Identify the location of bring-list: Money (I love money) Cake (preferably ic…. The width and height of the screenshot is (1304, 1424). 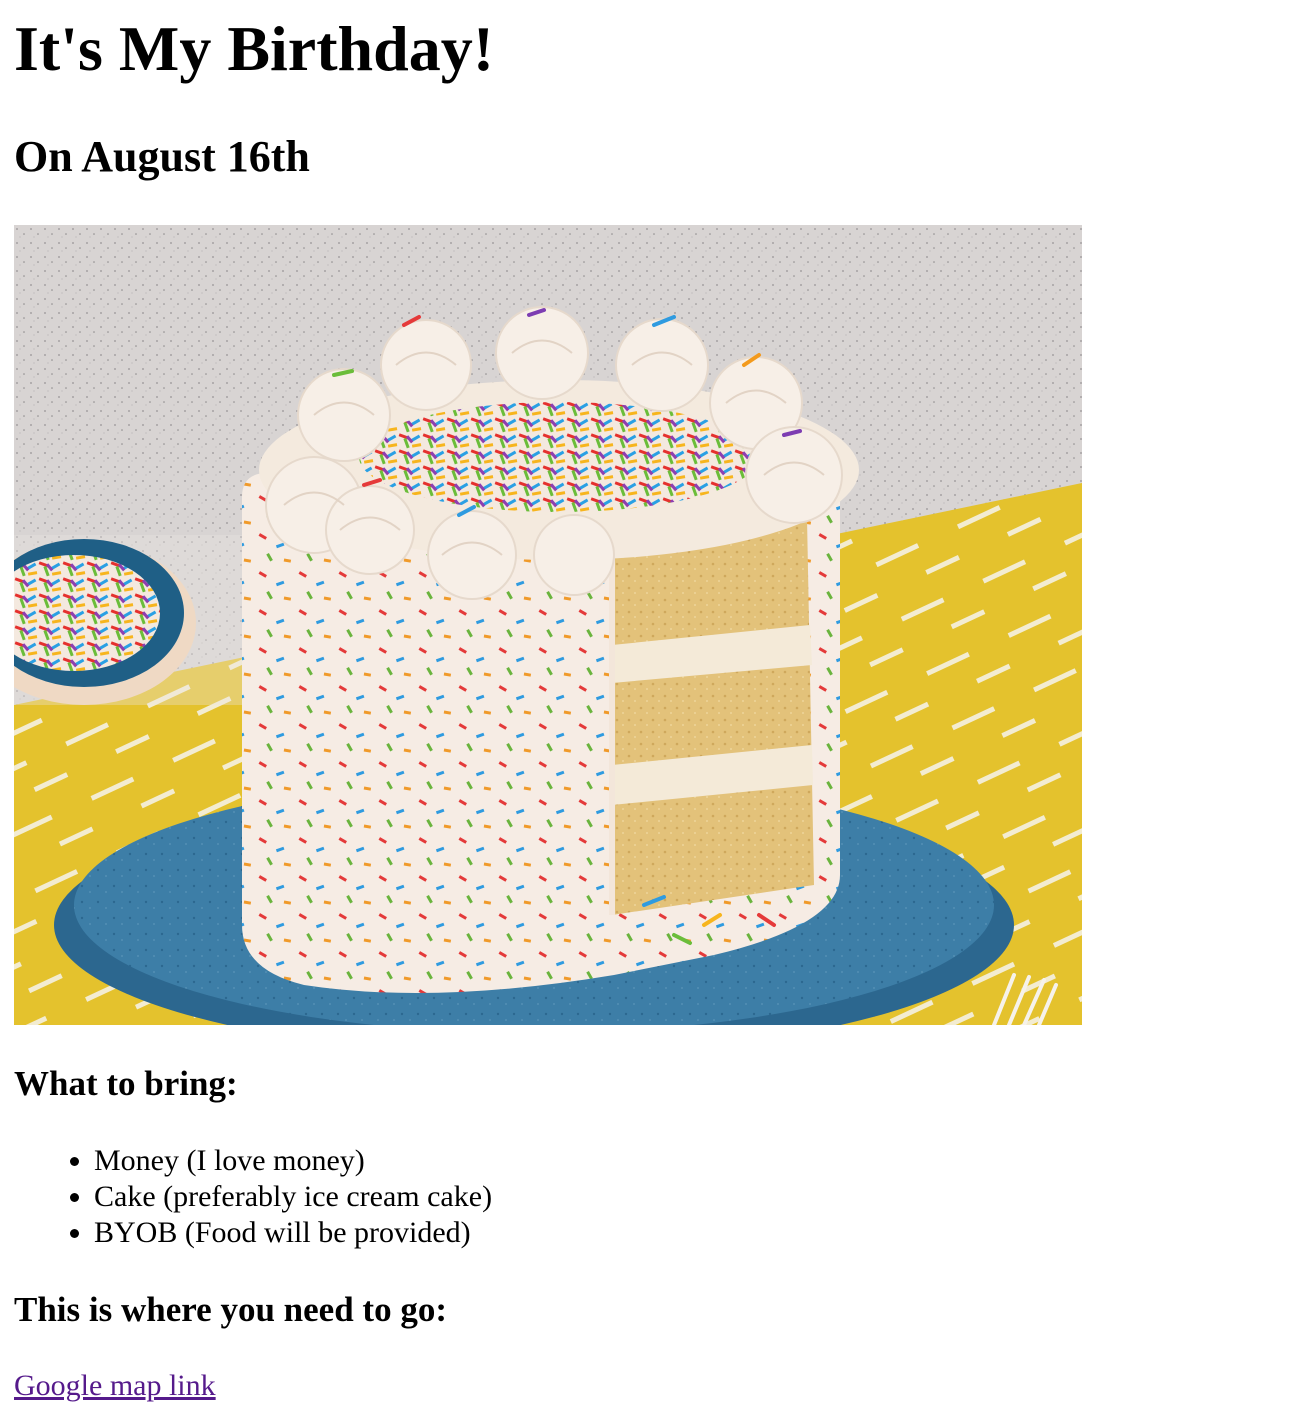
(253, 1197).